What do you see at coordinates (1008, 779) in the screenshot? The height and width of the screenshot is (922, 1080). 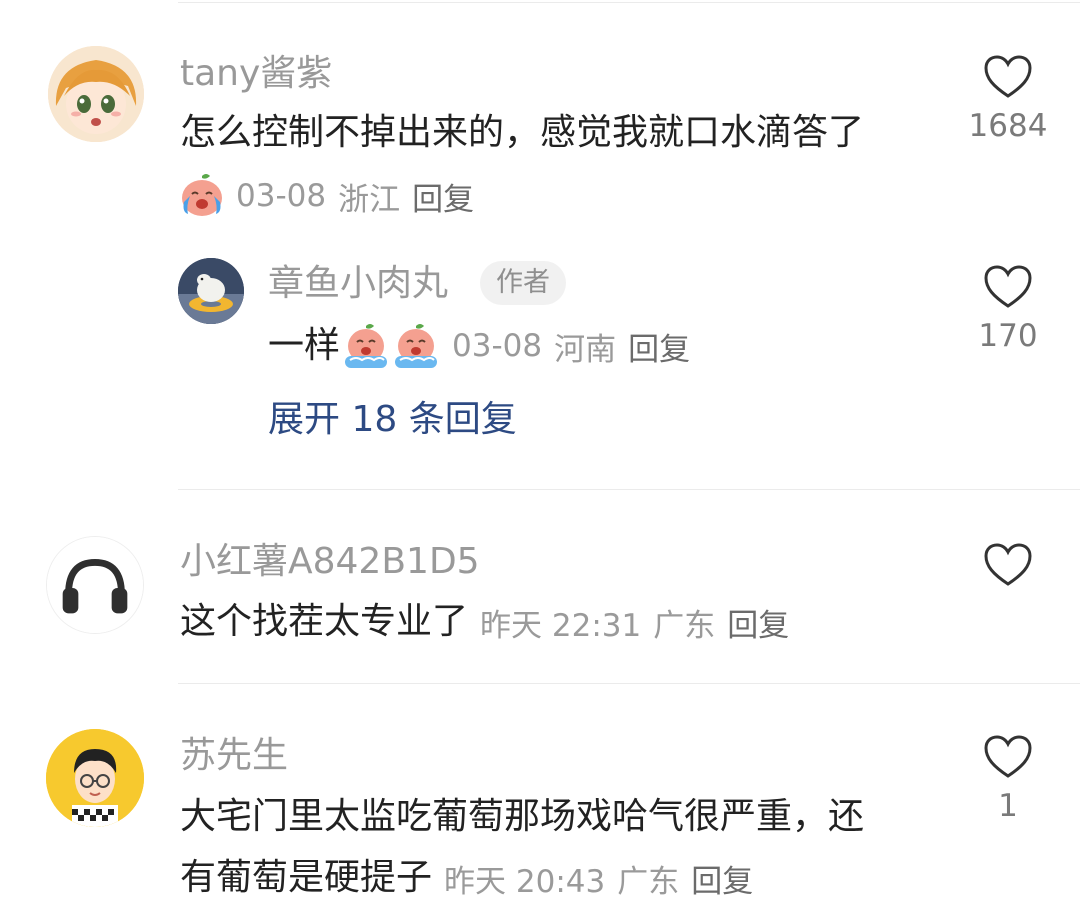 I see `like-button: 1` at bounding box center [1008, 779].